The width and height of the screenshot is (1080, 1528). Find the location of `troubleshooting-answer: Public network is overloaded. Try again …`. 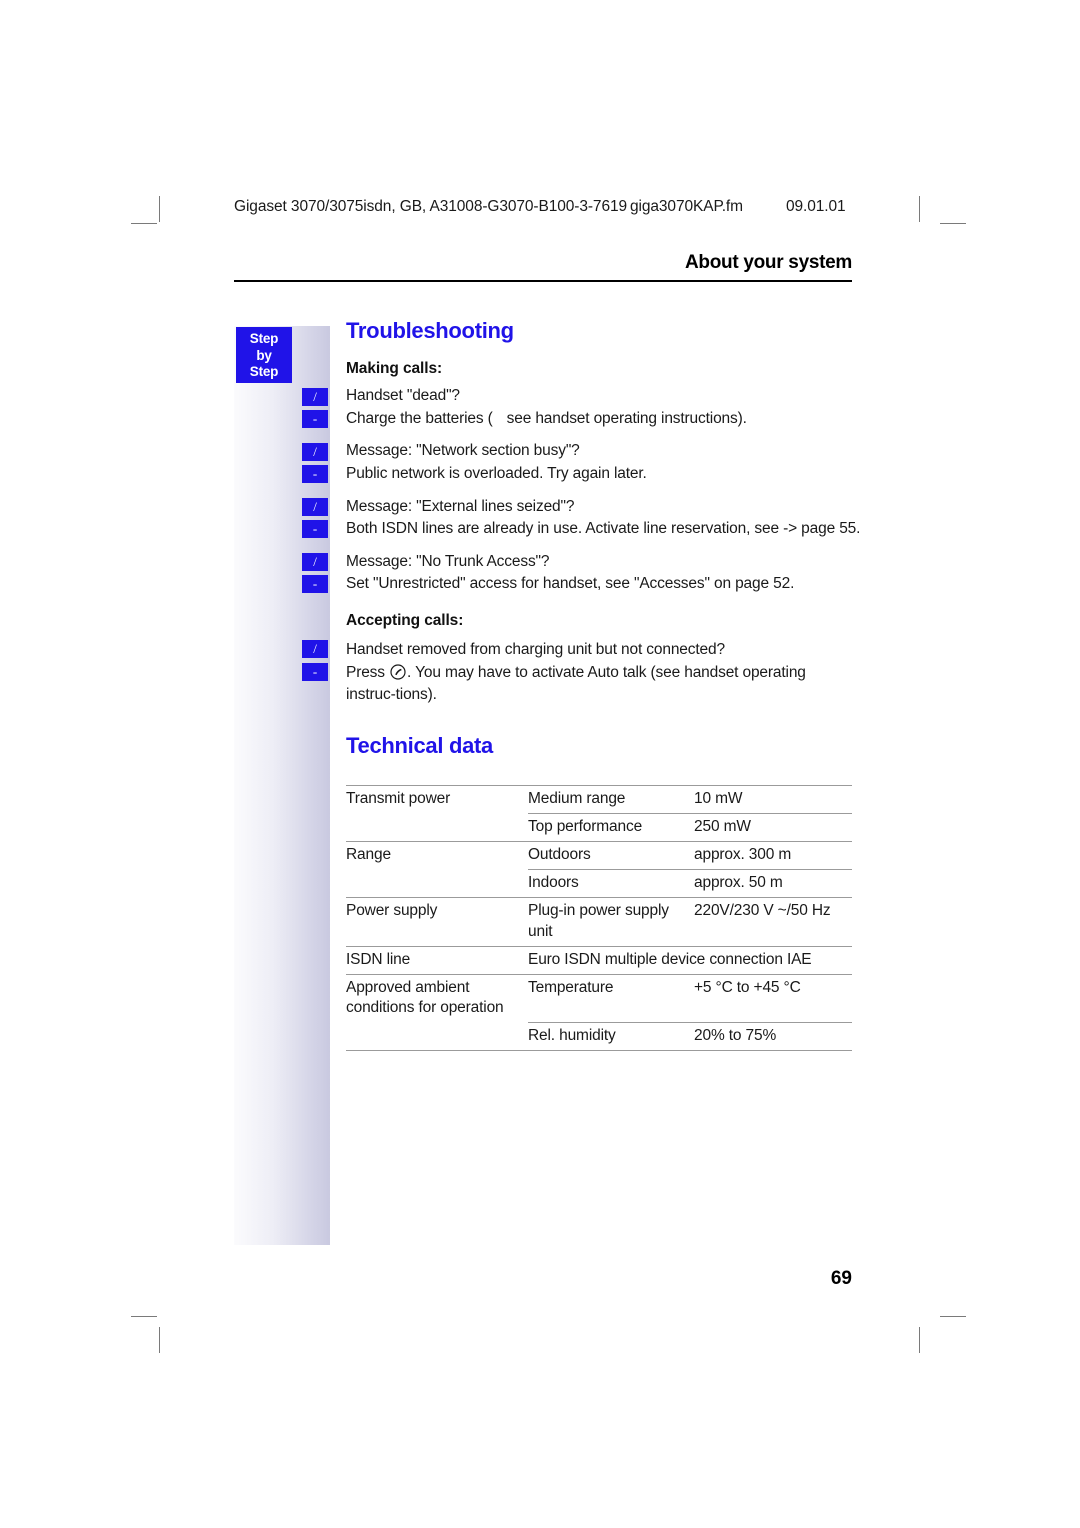

troubleshooting-answer: Public network is overloaded. Try again … is located at coordinates (496, 473).